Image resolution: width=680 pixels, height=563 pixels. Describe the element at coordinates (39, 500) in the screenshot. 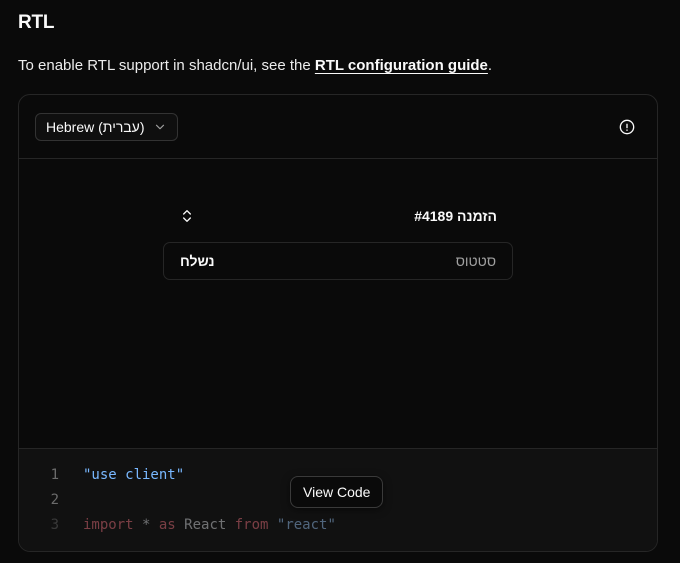

I see `code-line-2: 2` at that location.